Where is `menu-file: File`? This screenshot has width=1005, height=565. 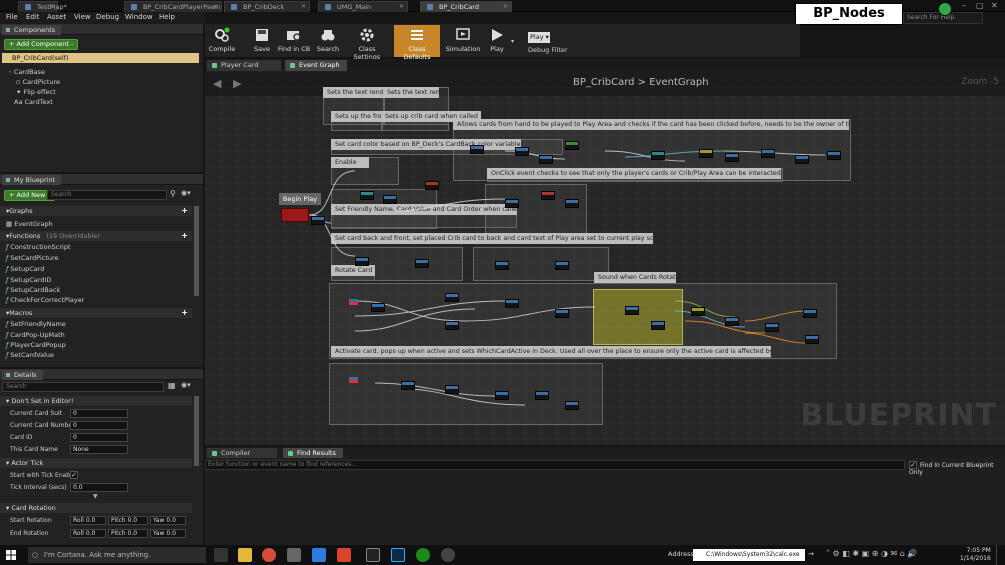
menu-file: File is located at coordinates (12, 17).